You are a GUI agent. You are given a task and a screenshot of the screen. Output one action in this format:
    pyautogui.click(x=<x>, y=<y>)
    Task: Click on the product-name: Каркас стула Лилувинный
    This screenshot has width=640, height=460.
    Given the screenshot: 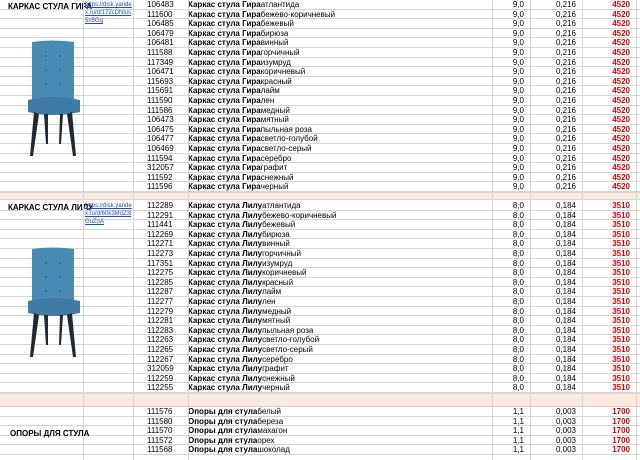 What is the action you would take?
    pyautogui.click(x=340, y=243)
    